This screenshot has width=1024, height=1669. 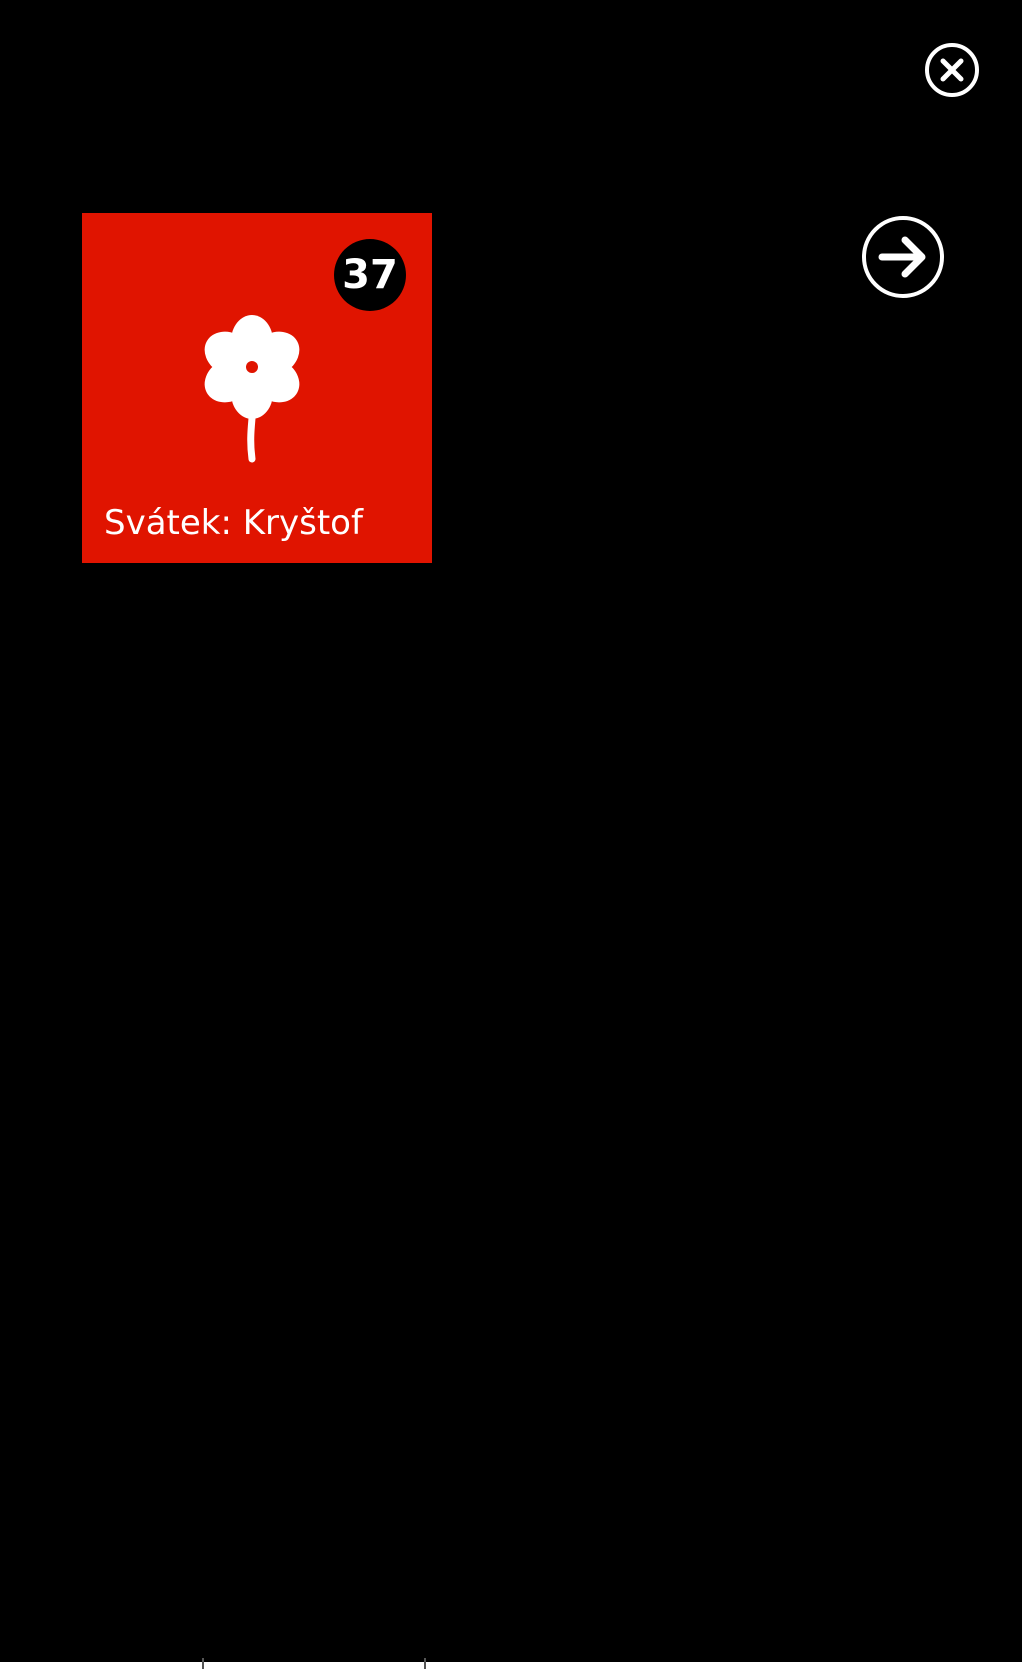 I want to click on tile-label: Svátek: Kryštof, so click(x=233, y=523).